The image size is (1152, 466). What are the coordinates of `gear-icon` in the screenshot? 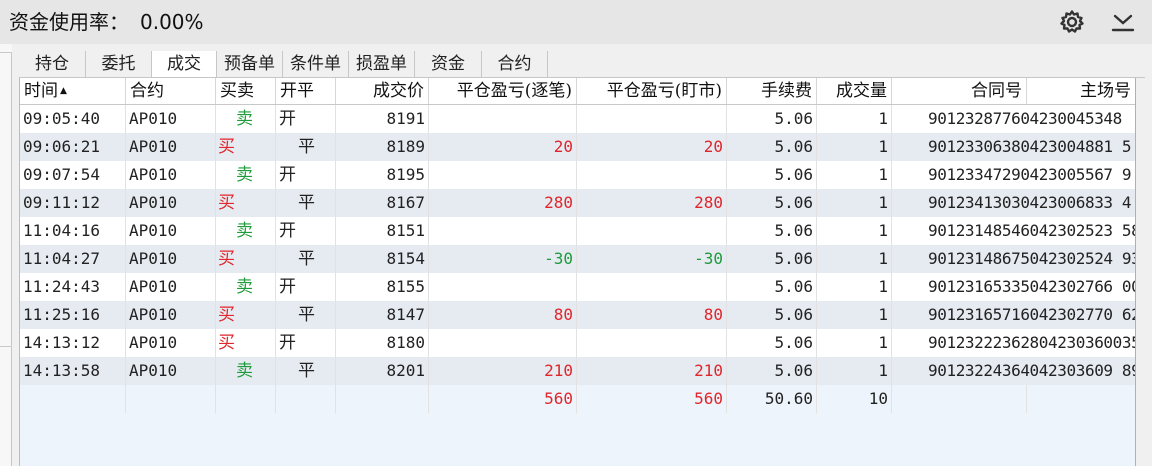 It's located at (1072, 22).